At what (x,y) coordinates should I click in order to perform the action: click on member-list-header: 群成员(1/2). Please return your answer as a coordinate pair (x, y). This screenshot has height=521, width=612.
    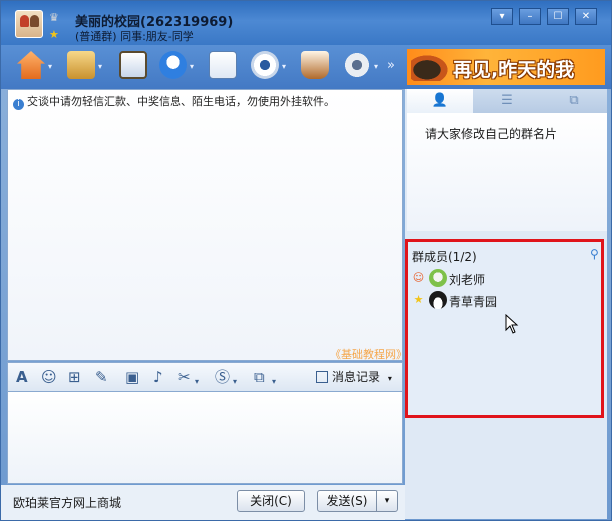
    Looking at the image, I should click on (444, 257).